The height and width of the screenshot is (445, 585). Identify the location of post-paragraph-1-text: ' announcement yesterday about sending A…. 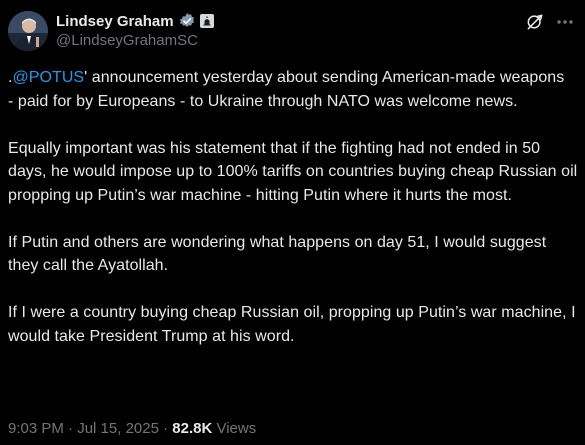
(291, 89).